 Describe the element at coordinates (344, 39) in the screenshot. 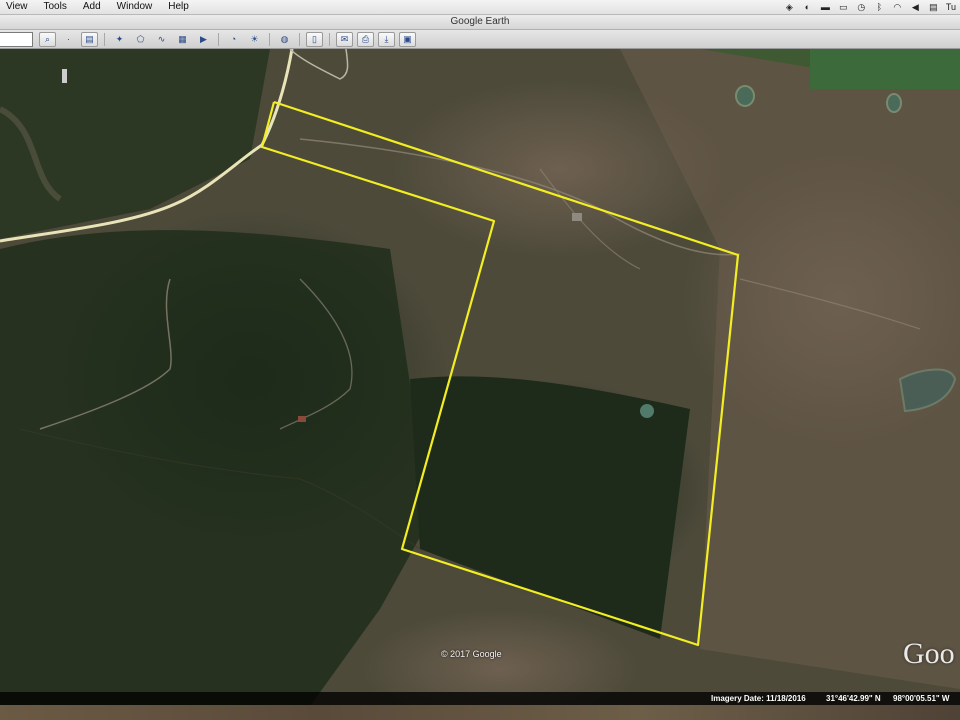

I see `email-icon: ✉` at that location.